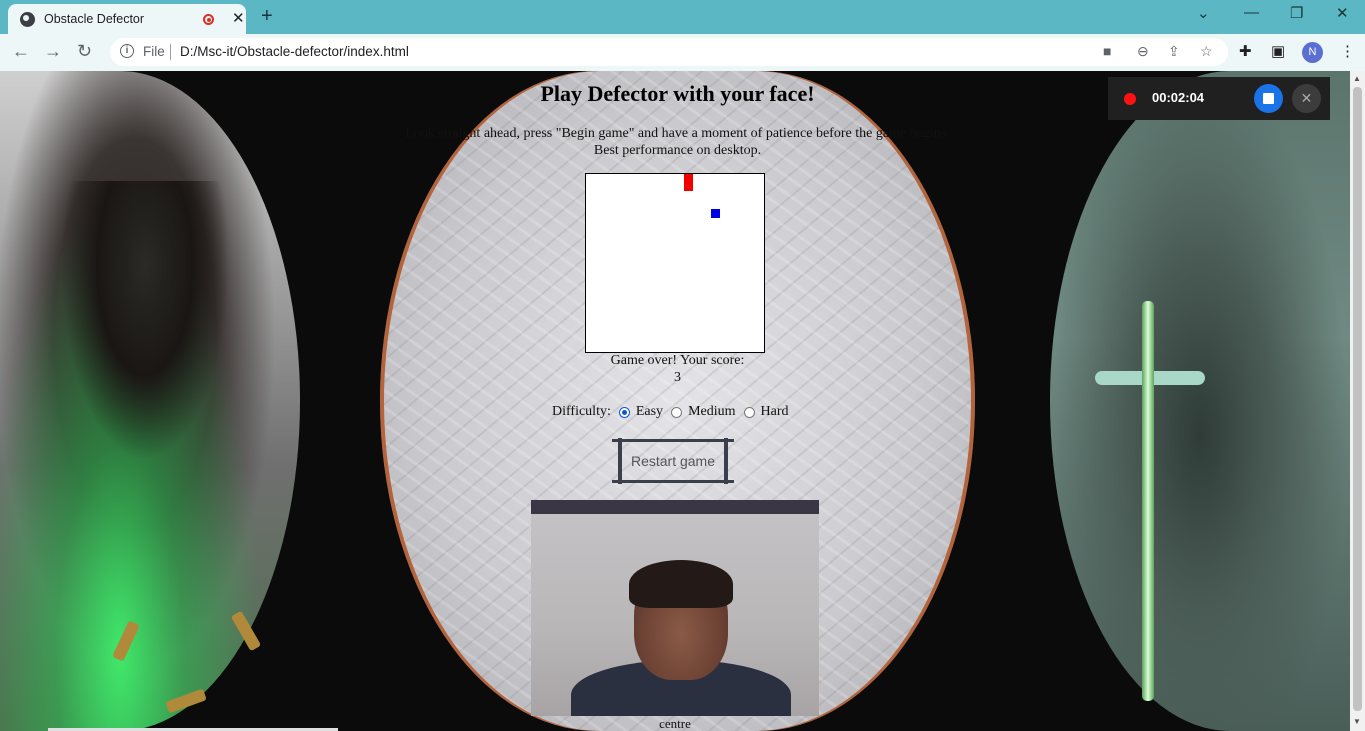 The width and height of the screenshot is (1365, 731). I want to click on page-title: Play Defector with your face!, so click(677, 93).